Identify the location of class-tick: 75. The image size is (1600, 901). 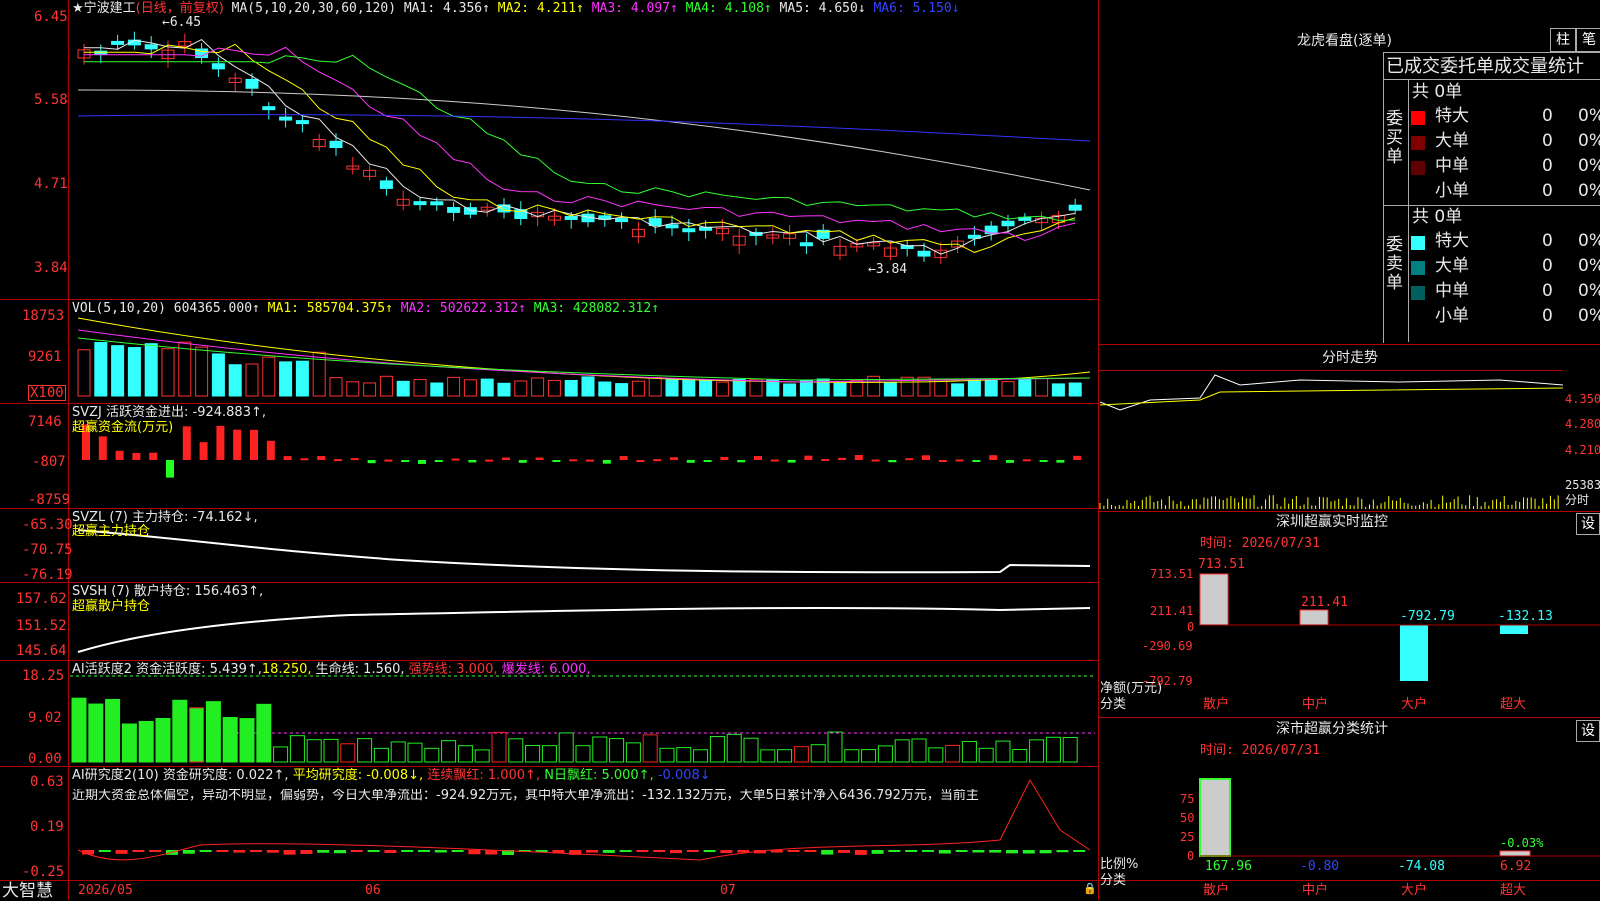
(1187, 799).